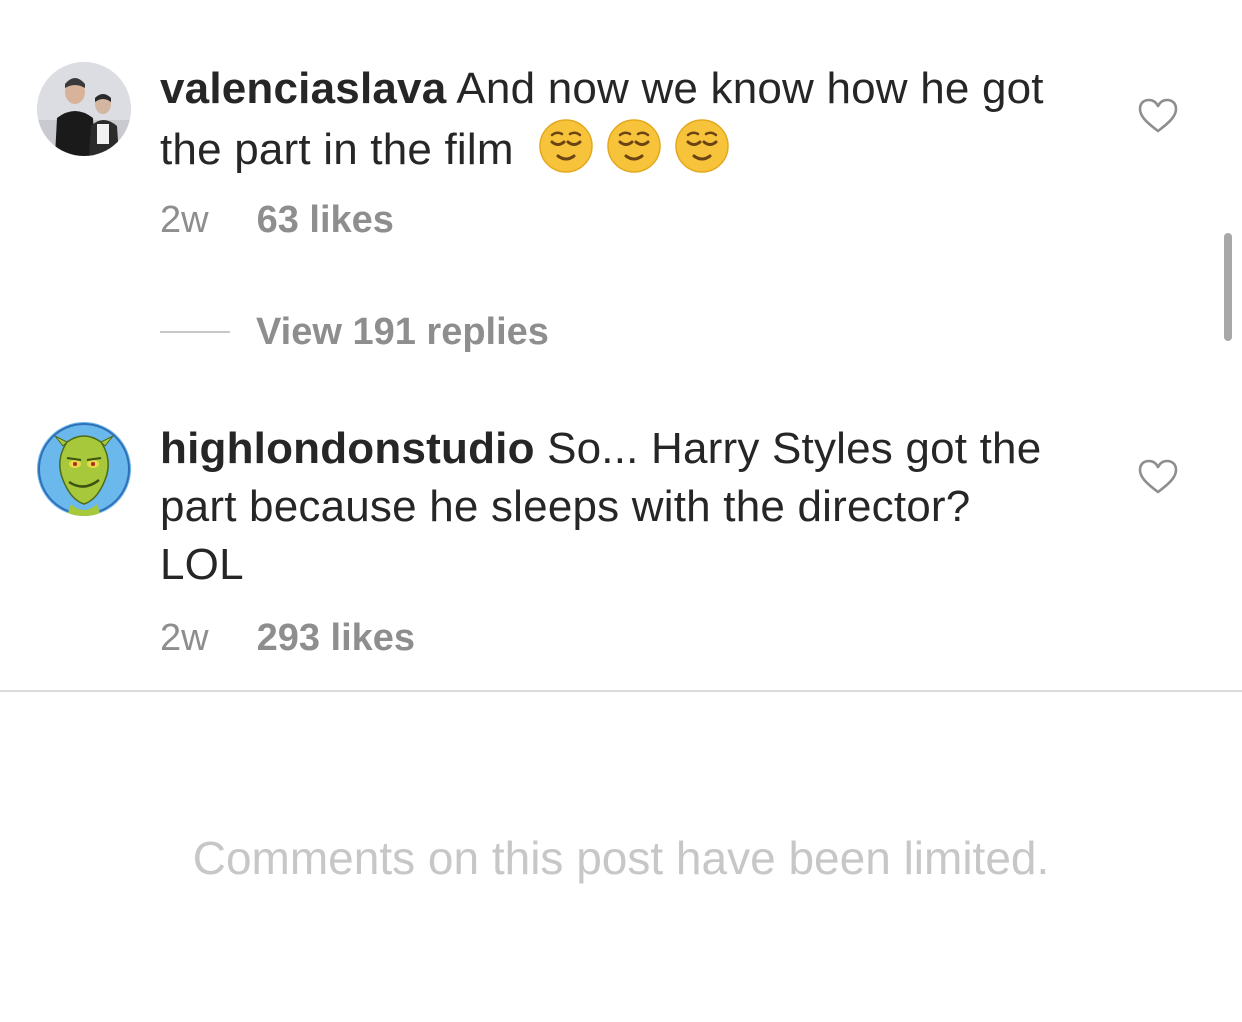 This screenshot has width=1242, height=1022. I want to click on view-replies-button: View 191 replies, so click(354, 332).